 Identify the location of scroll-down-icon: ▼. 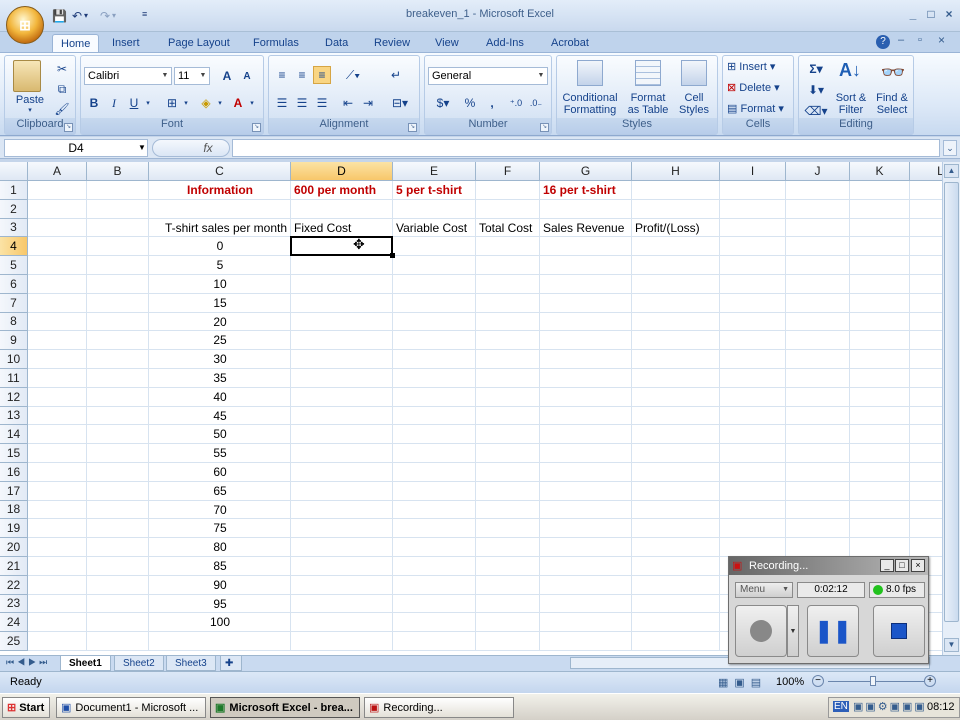
(951, 645).